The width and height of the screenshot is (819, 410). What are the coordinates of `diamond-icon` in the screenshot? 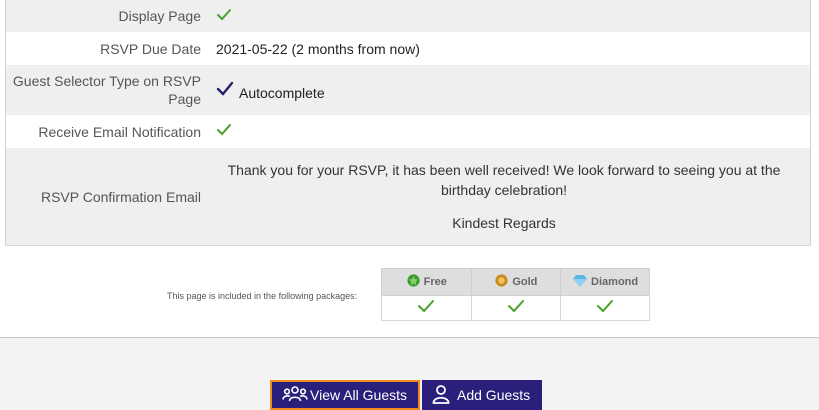 It's located at (580, 282).